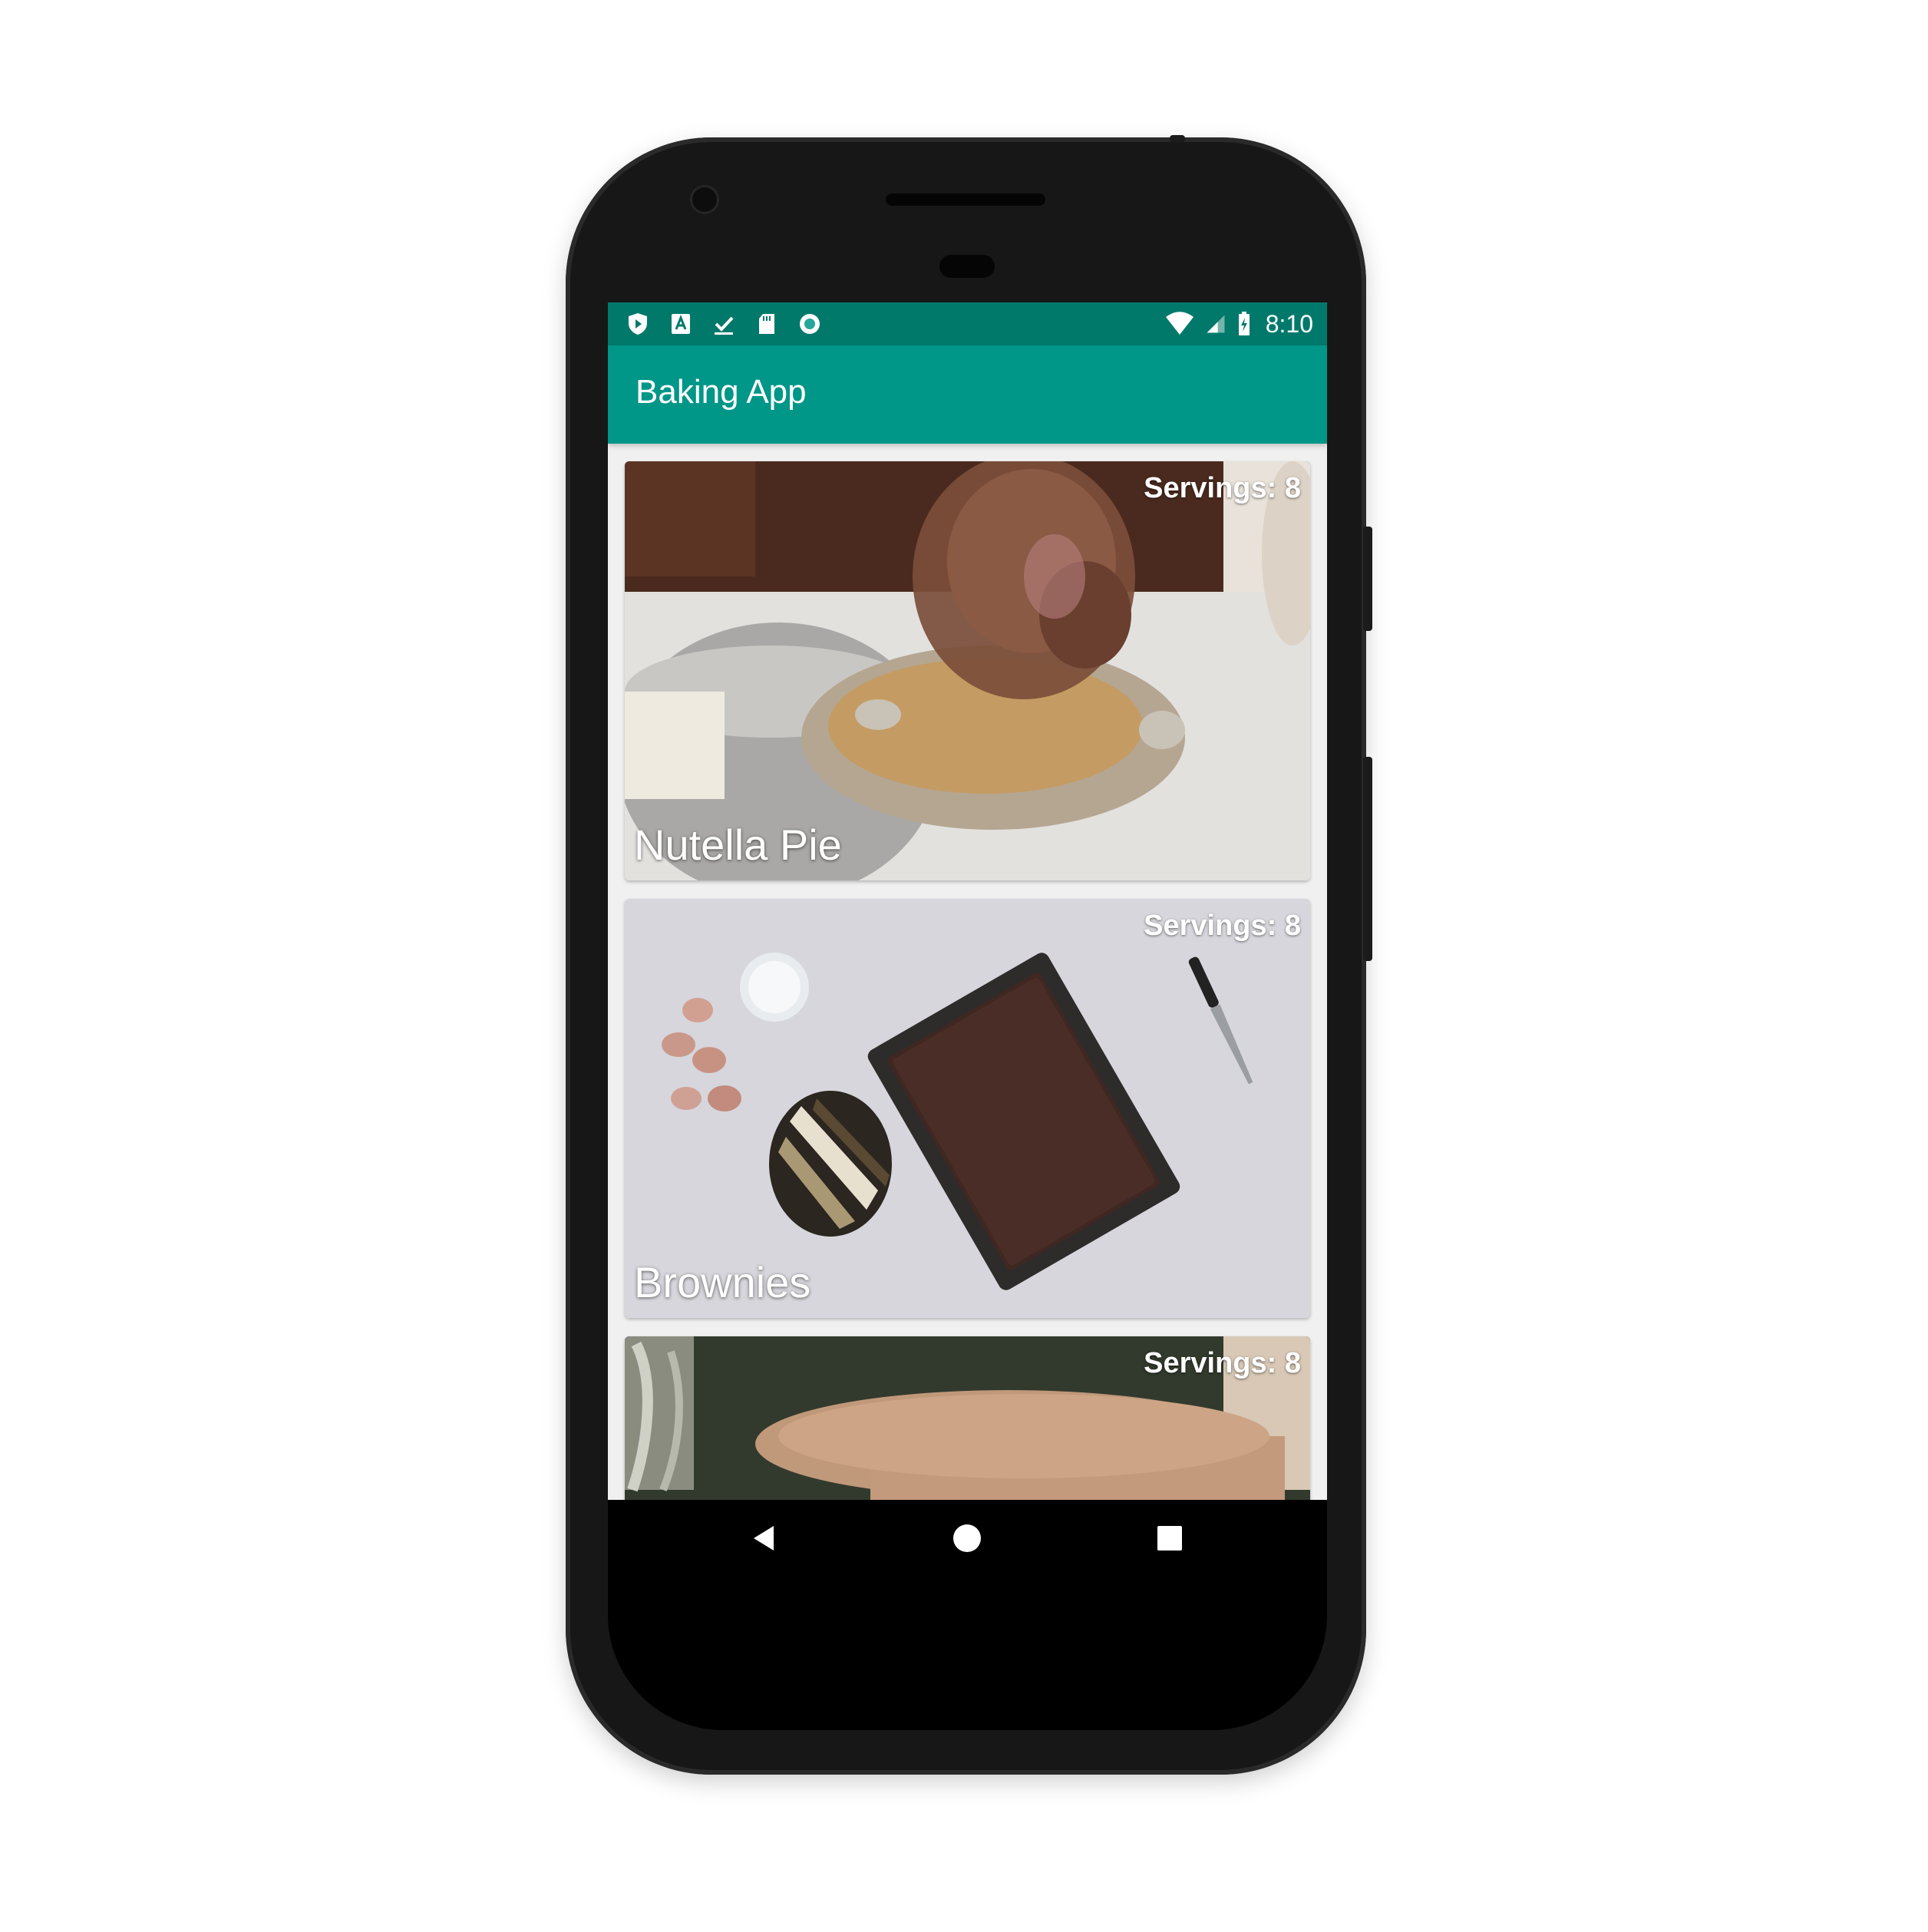  I want to click on front-camera, so click(704, 199).